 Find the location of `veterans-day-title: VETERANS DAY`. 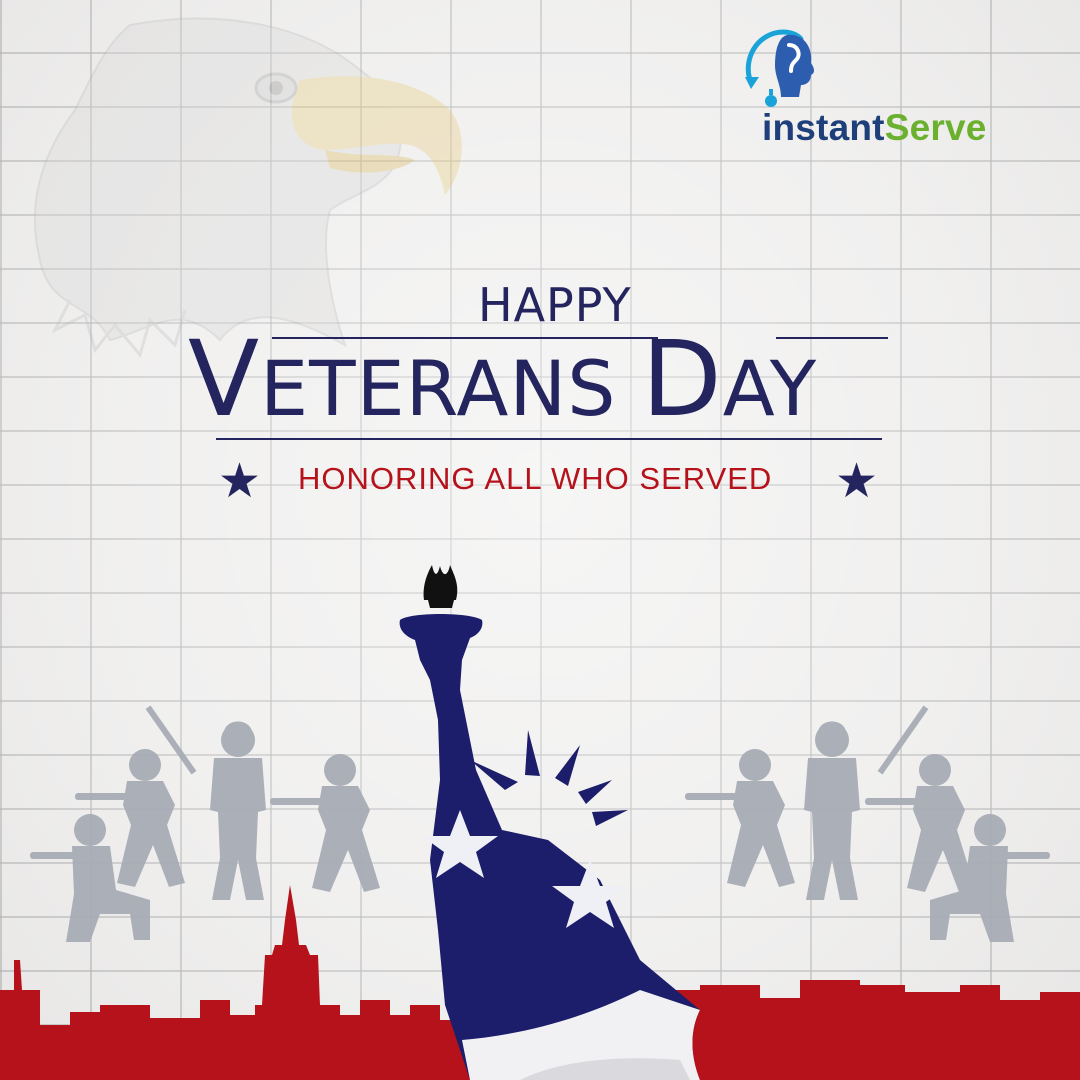

veterans-day-title: VETERANS DAY is located at coordinates (502, 379).